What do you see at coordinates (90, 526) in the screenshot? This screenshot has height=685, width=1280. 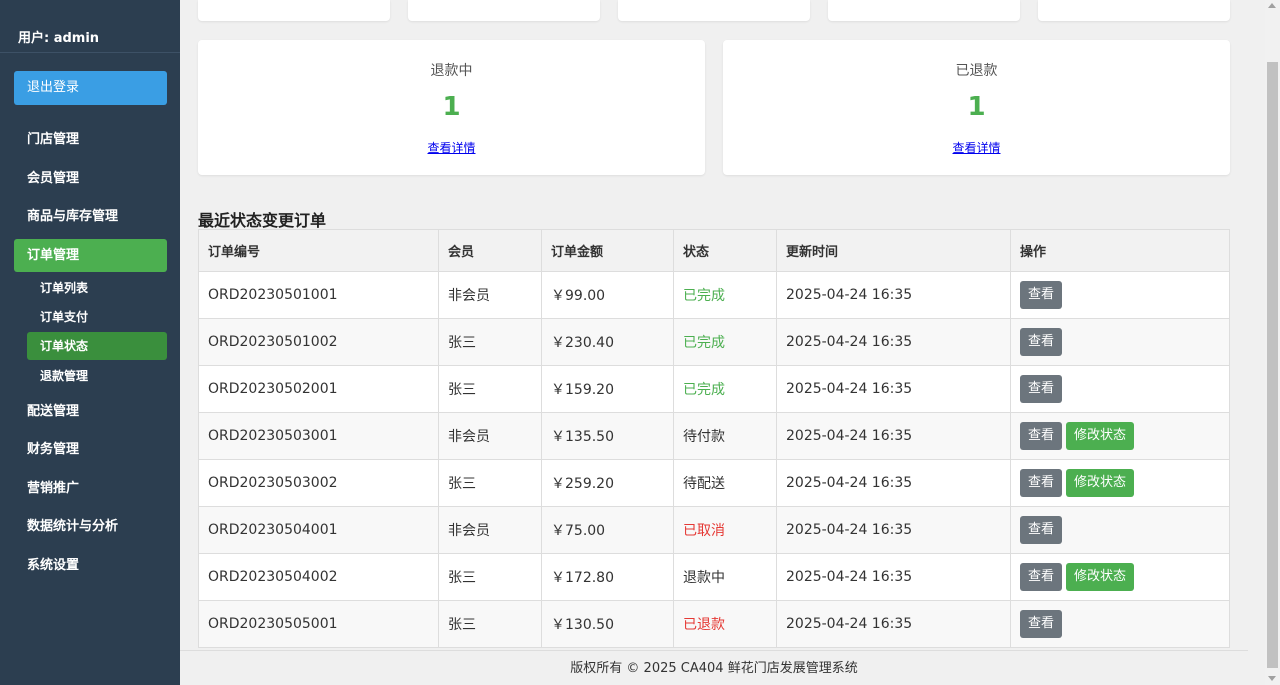 I see `sidebar-item-statistics: 数据统计与分析` at bounding box center [90, 526].